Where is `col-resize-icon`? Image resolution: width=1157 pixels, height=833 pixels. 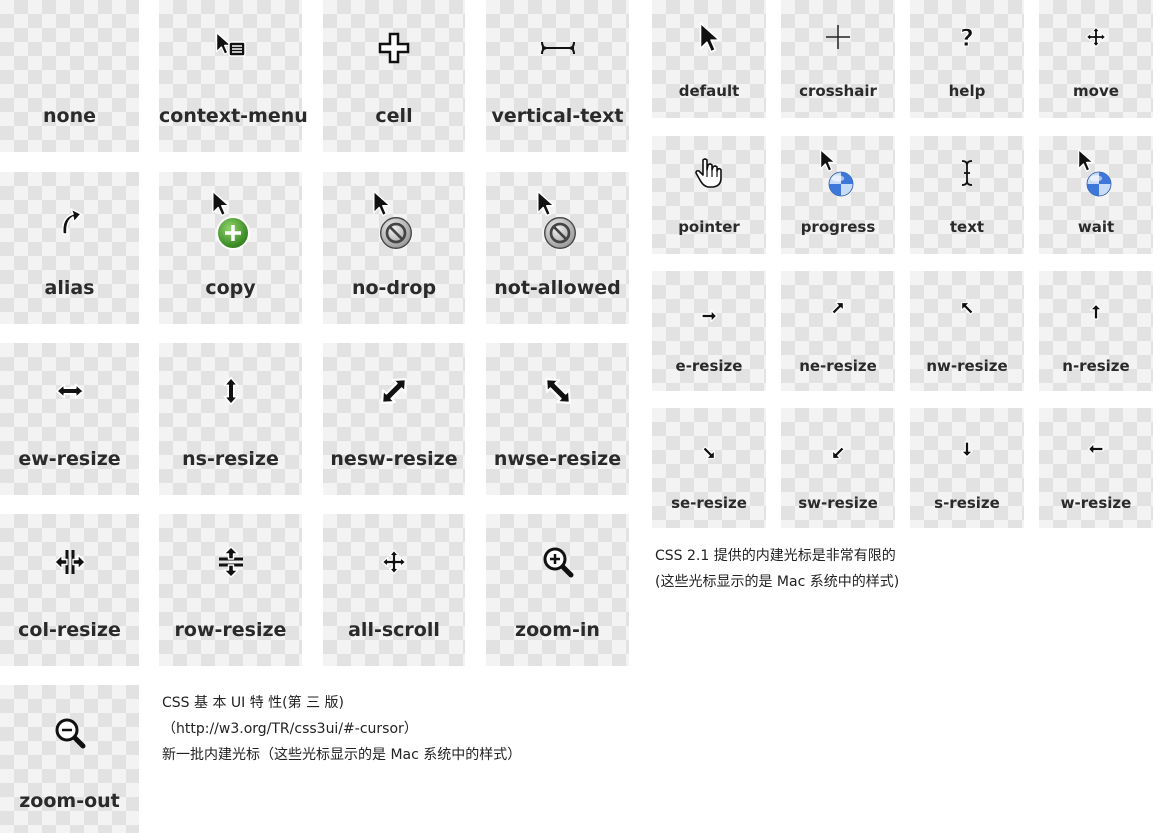
col-resize-icon is located at coordinates (69, 562).